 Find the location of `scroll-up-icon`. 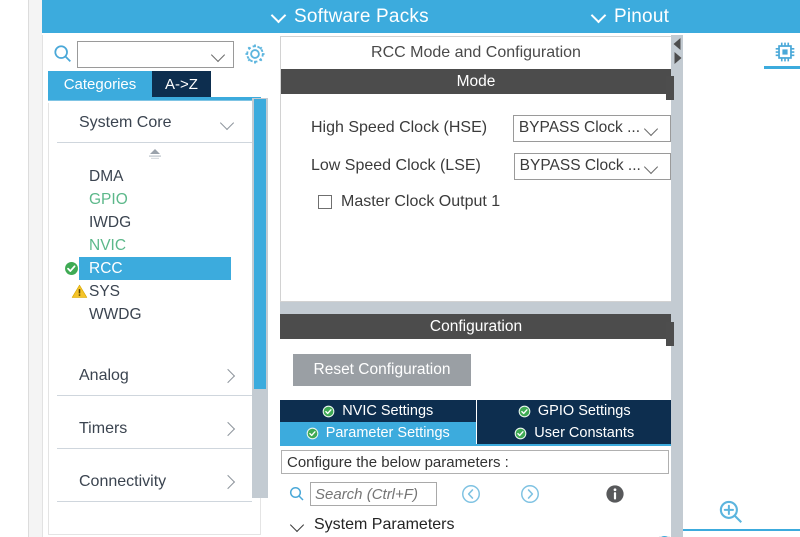

scroll-up-icon is located at coordinates (154, 154).